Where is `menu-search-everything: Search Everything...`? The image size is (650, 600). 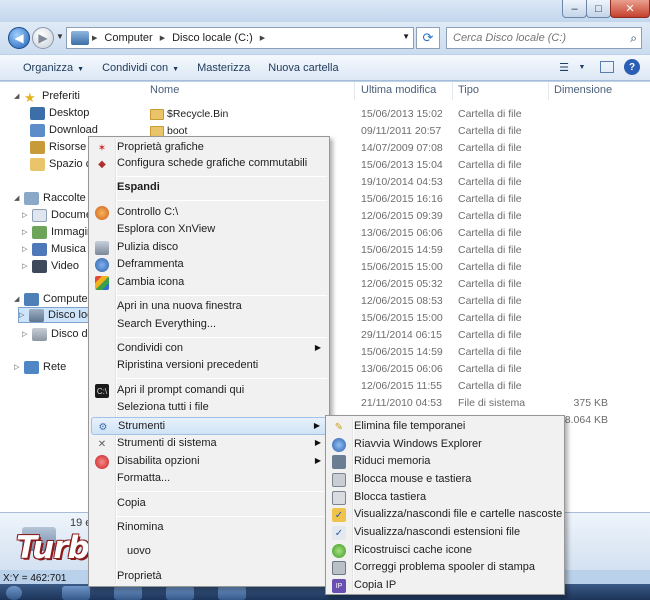 menu-search-everything: Search Everything... is located at coordinates (209, 325).